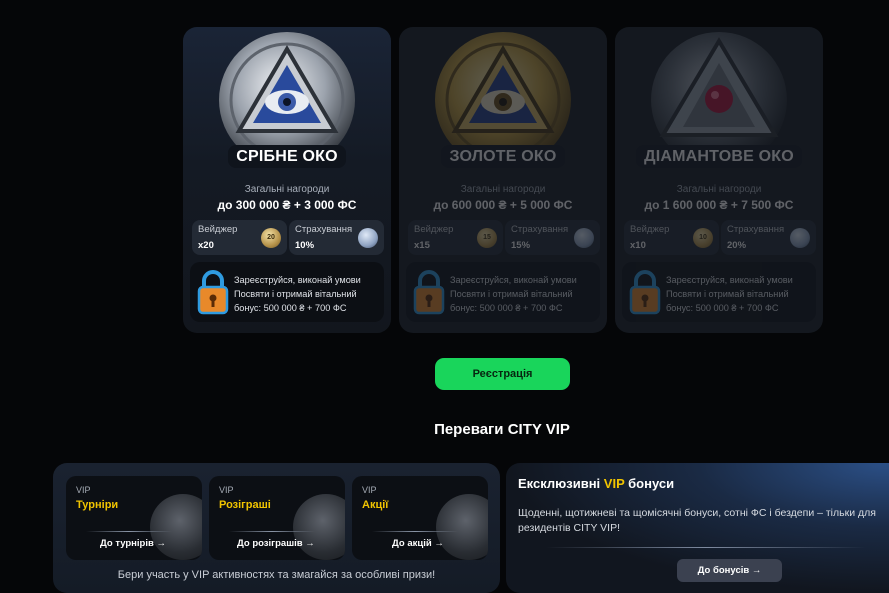 Image resolution: width=889 pixels, height=593 pixels. What do you see at coordinates (703, 238) in the screenshot?
I see `gold-coin-badge-icon: 10` at bounding box center [703, 238].